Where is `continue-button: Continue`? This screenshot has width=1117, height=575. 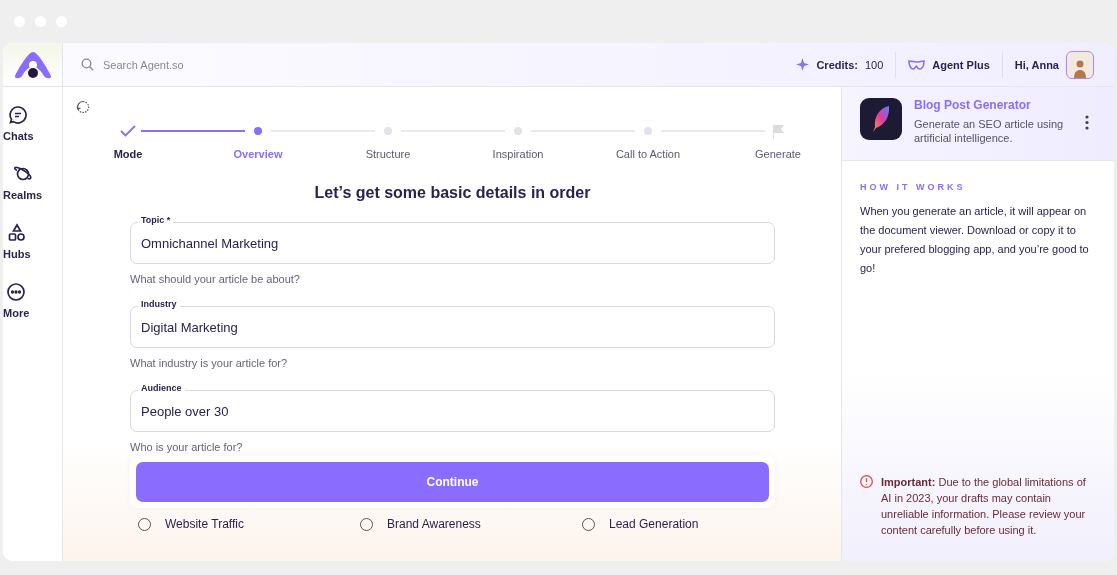 continue-button: Continue is located at coordinates (452, 482).